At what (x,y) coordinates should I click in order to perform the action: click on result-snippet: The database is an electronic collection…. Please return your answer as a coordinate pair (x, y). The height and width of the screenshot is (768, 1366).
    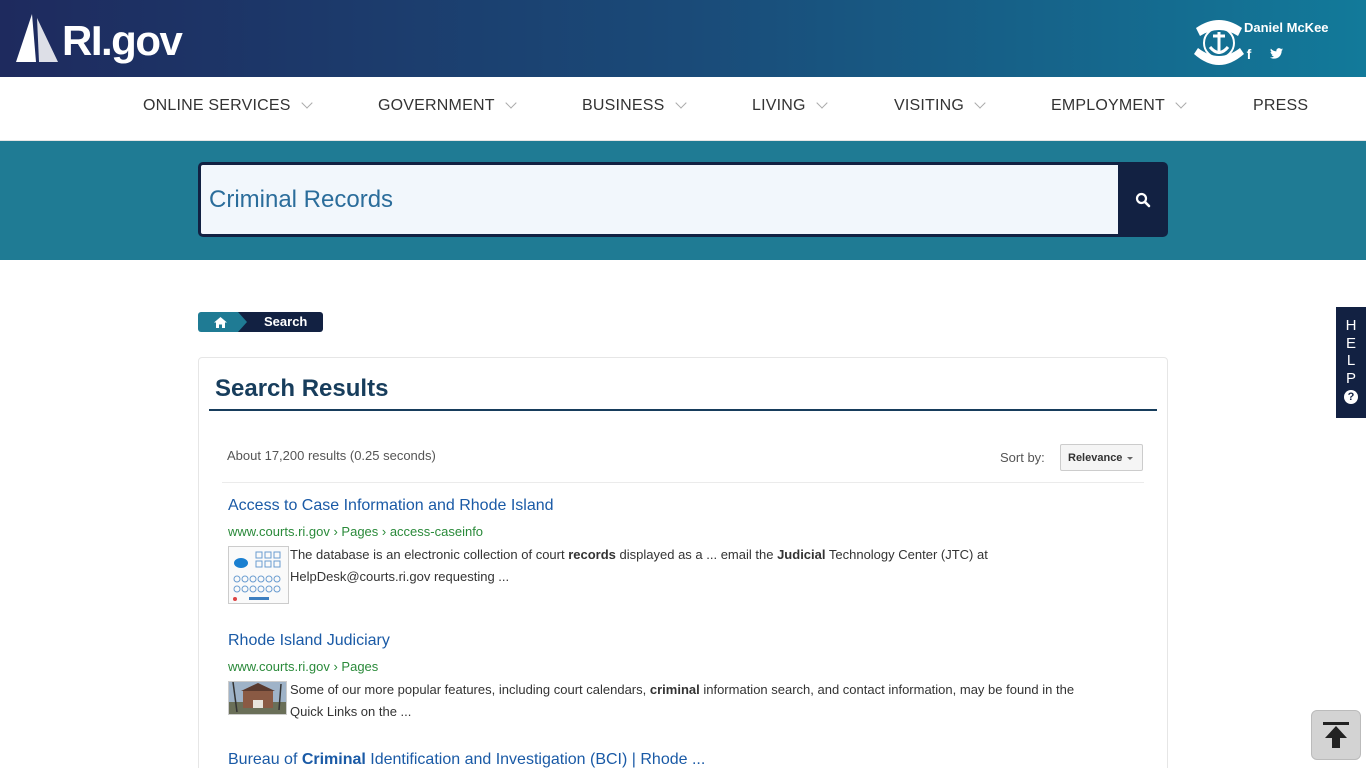
    Looking at the image, I should click on (700, 566).